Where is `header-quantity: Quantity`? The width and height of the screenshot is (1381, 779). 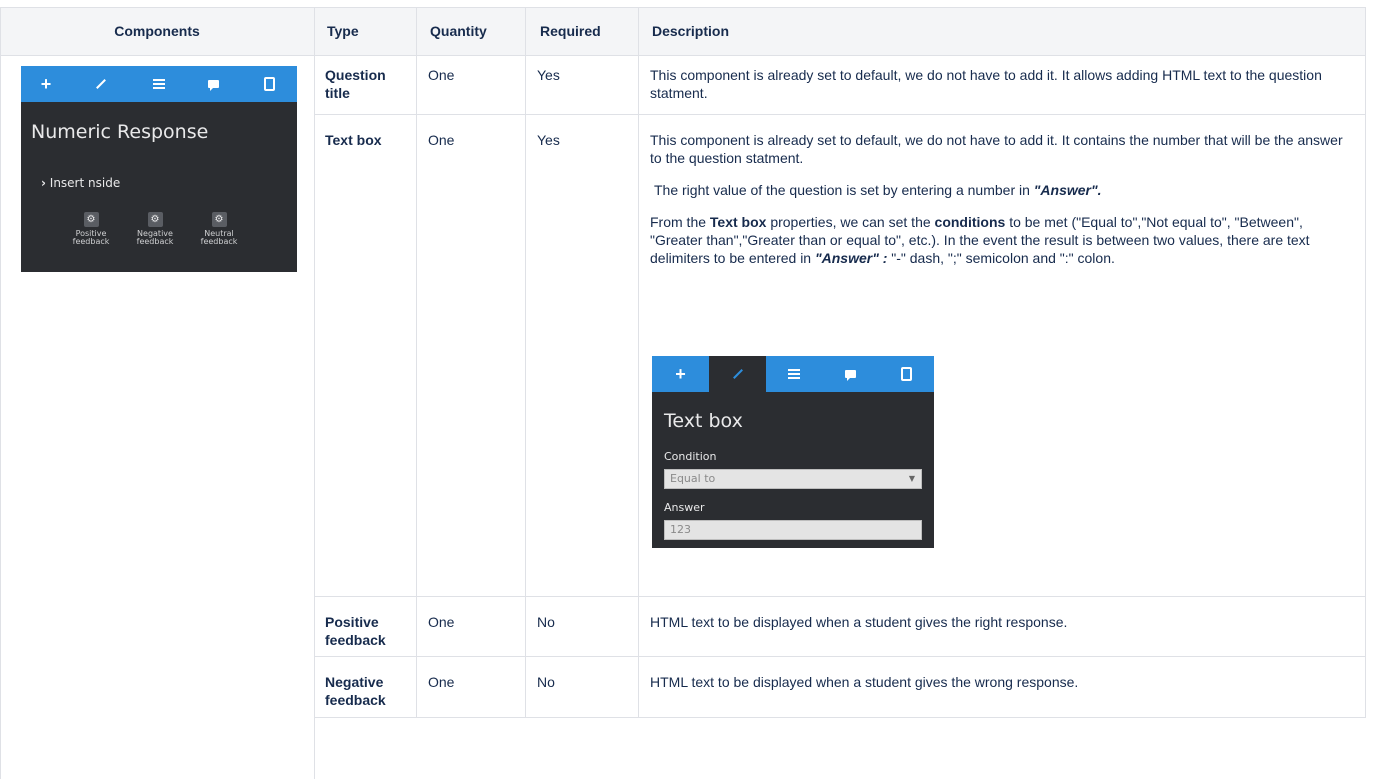
header-quantity: Quantity is located at coordinates (458, 31).